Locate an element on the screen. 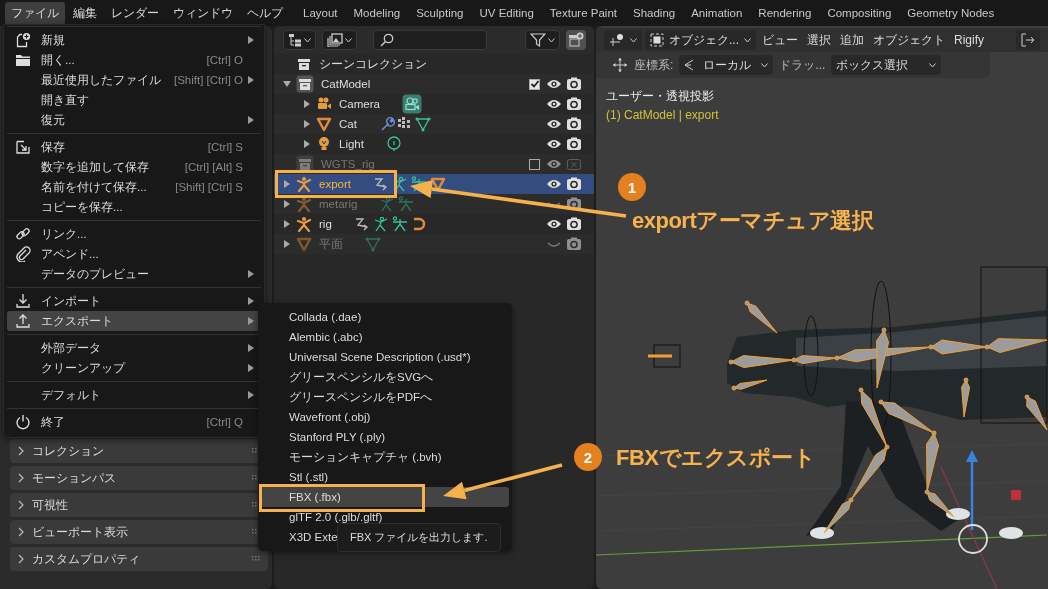 This screenshot has width=1048, height=589. select-mode-dropdown: ボックス選択 is located at coordinates (886, 65).